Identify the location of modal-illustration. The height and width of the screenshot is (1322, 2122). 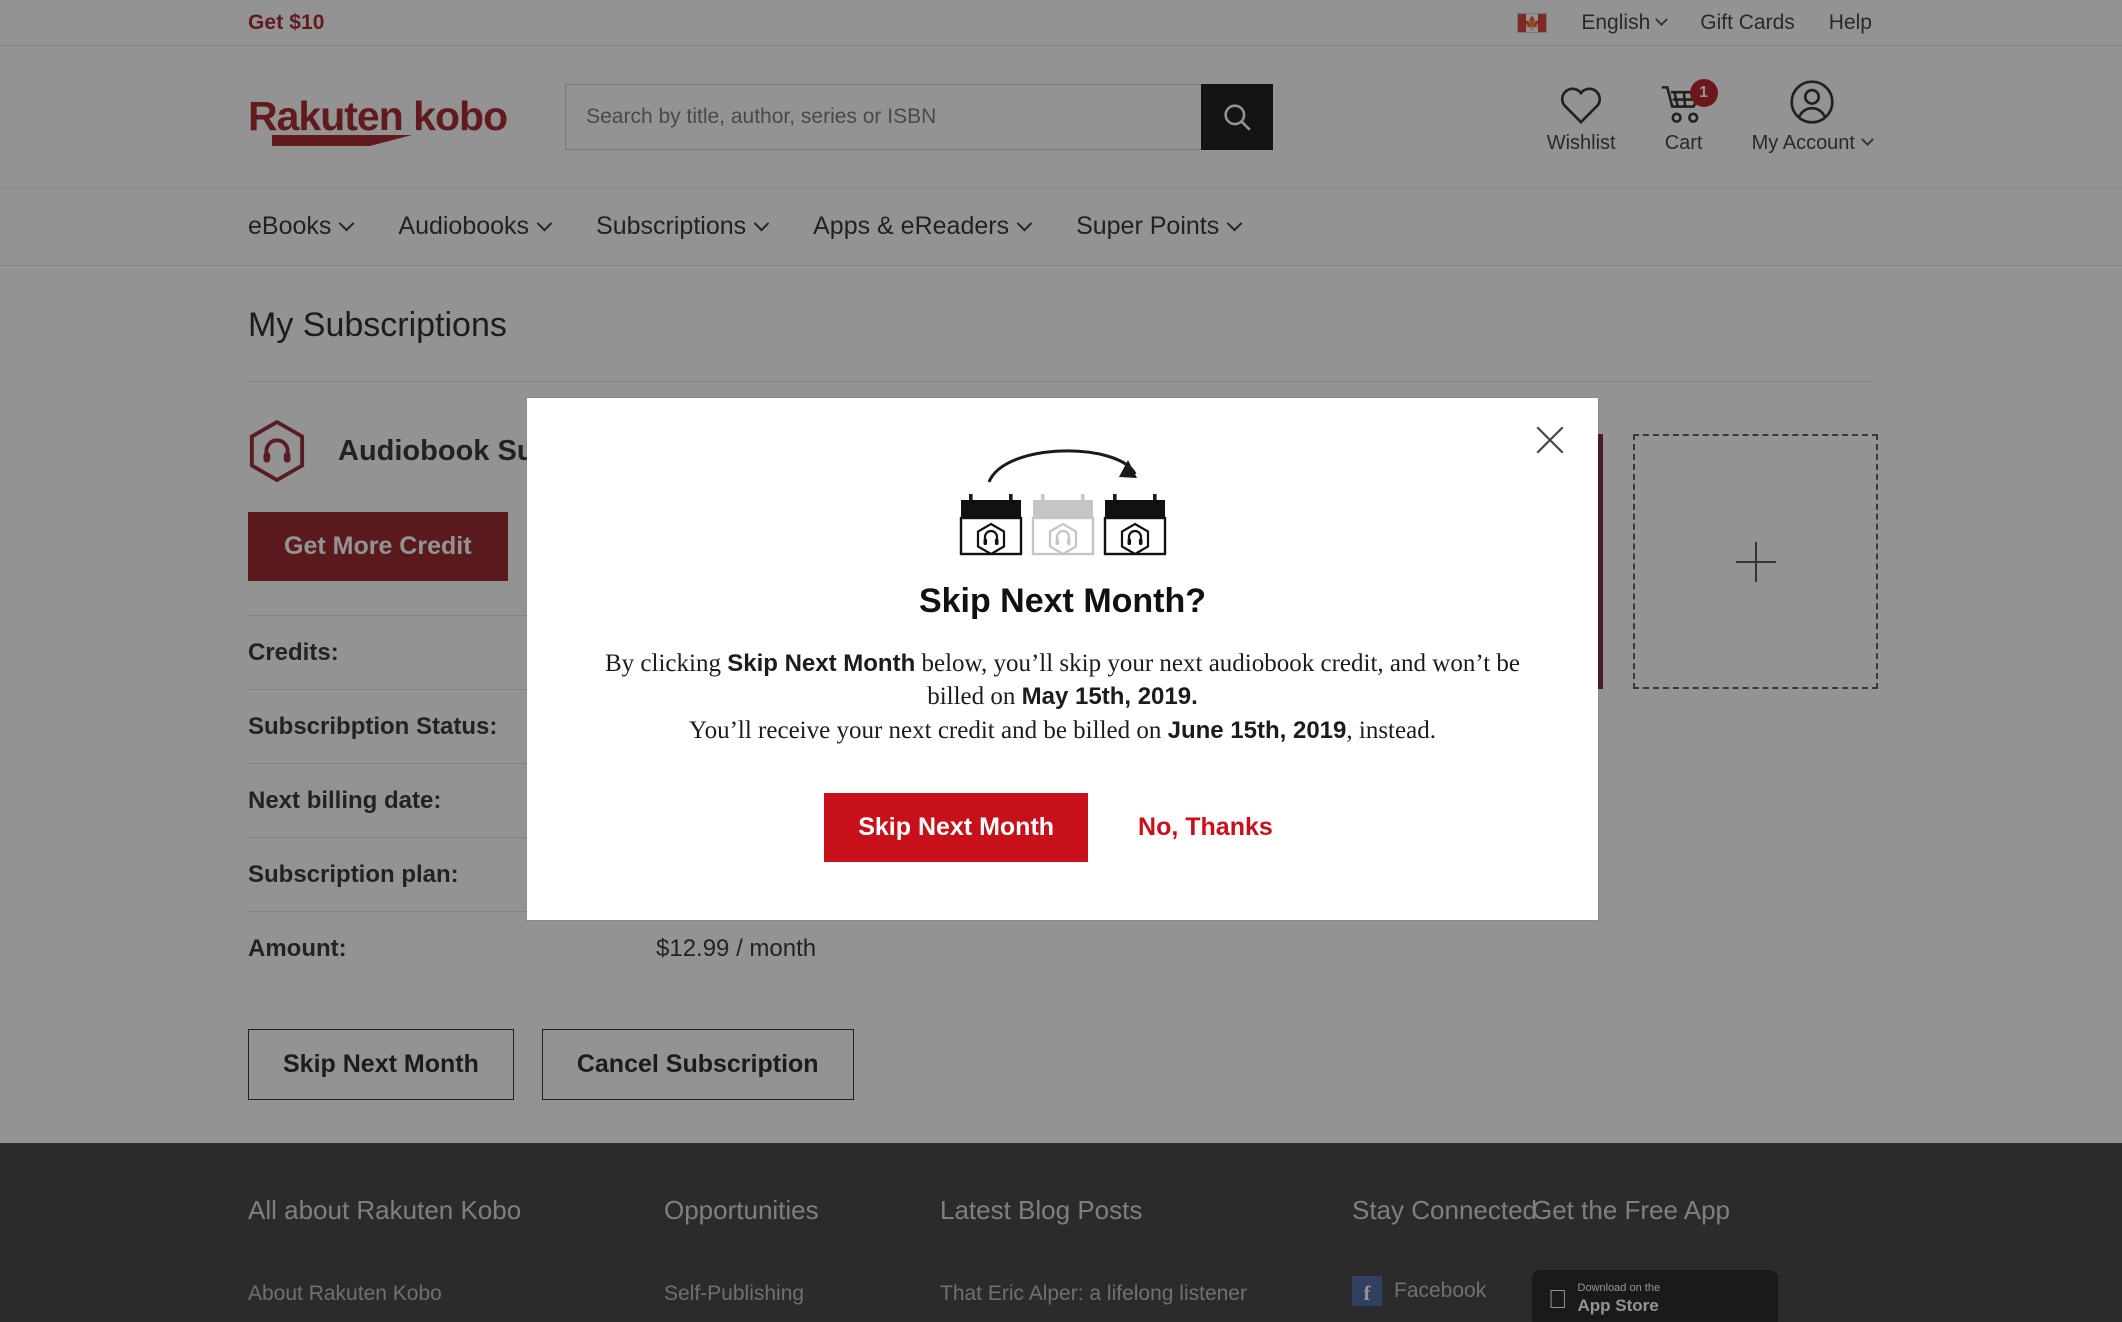
(1062, 488).